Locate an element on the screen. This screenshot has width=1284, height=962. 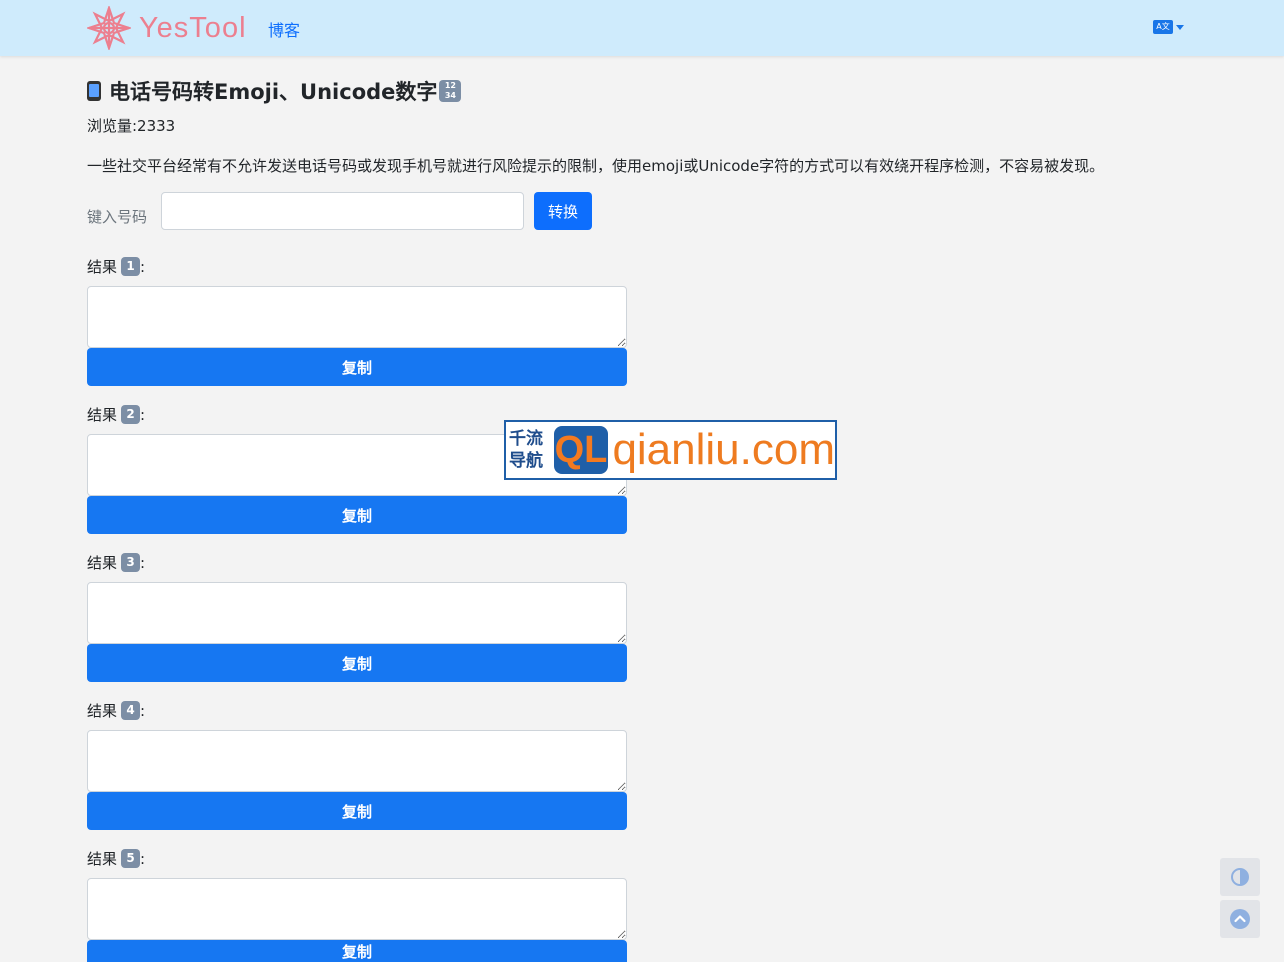
snowflake-logo-icon is located at coordinates (109, 28).